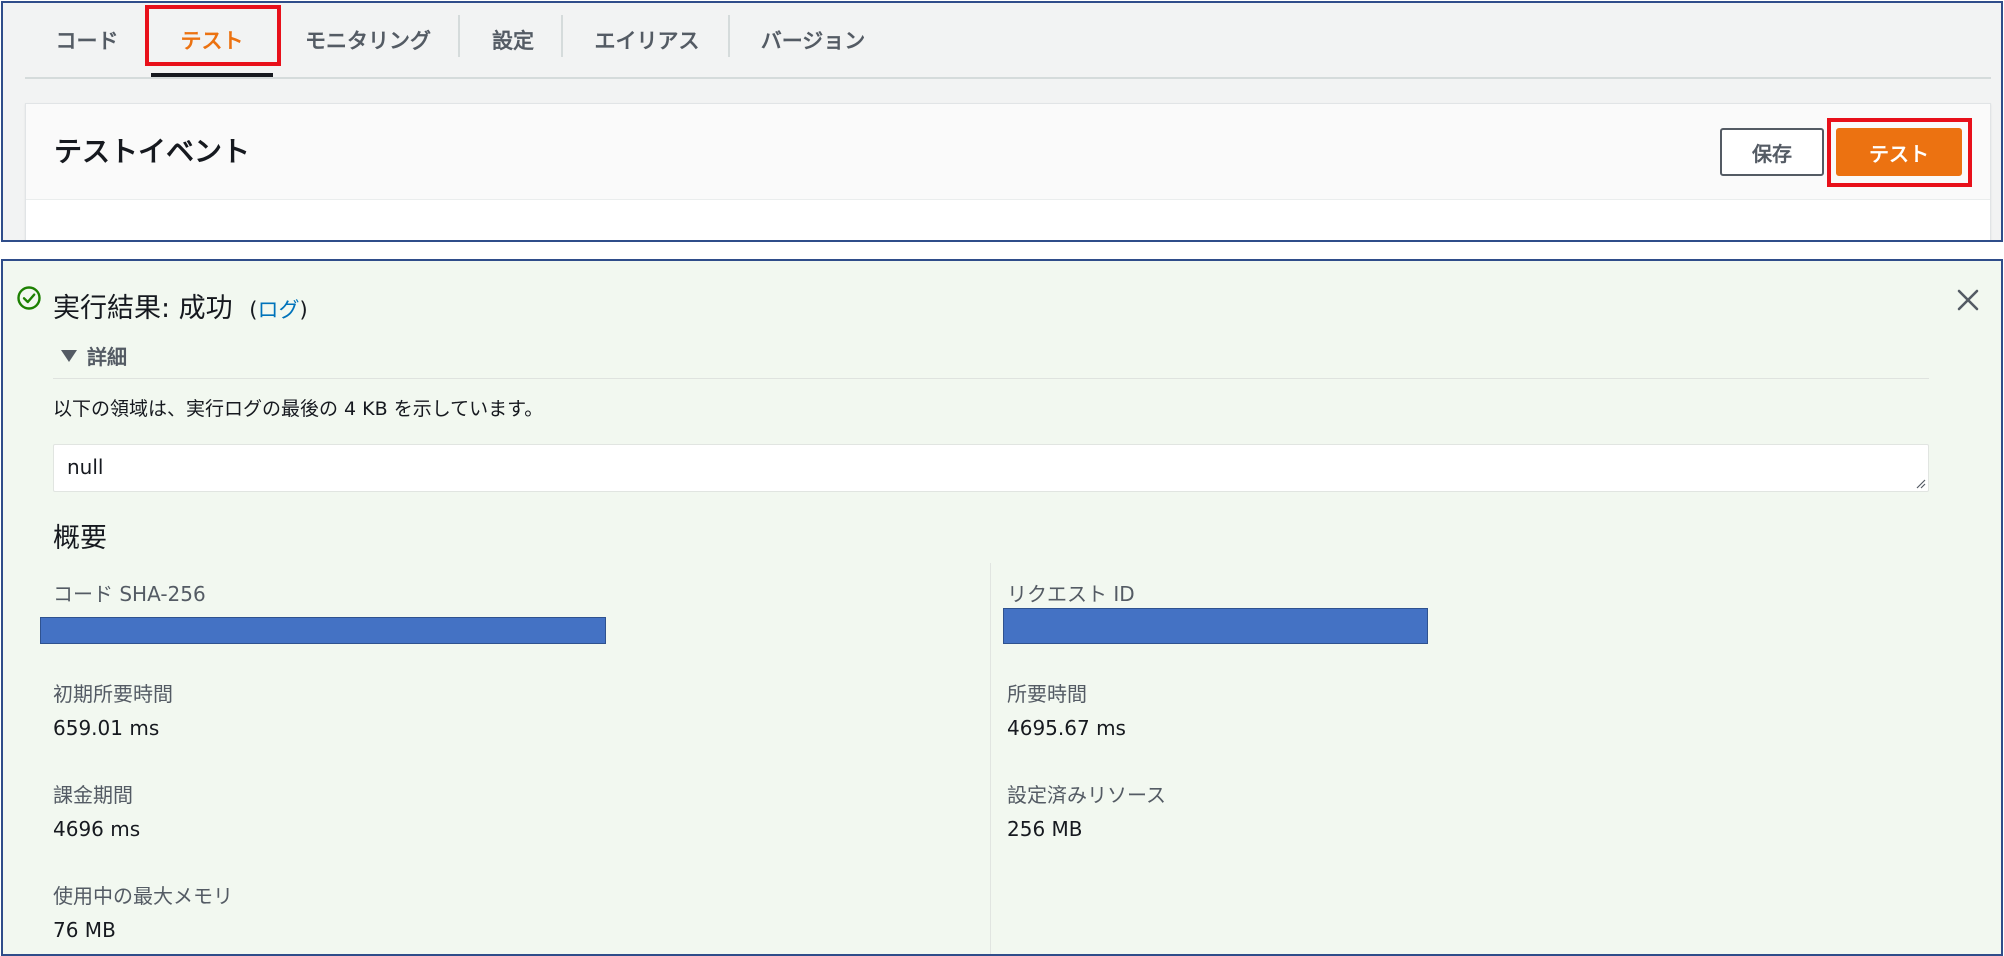  I want to click on tab-code: コード, so click(87, 40).